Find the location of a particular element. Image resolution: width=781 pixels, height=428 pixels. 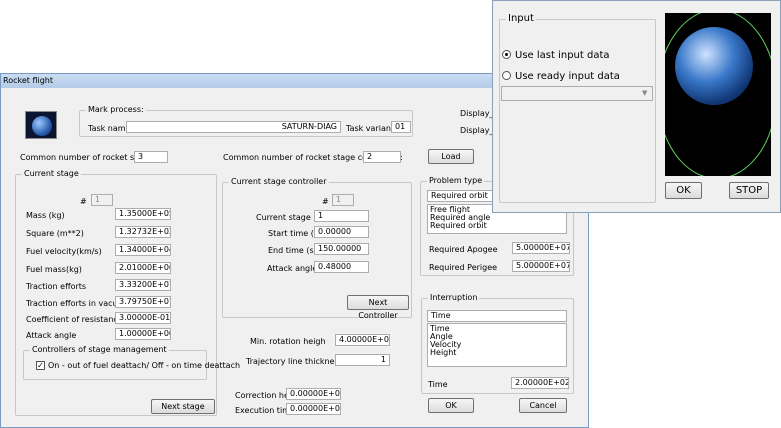

square-label: Square (m**2) is located at coordinates (55, 233).